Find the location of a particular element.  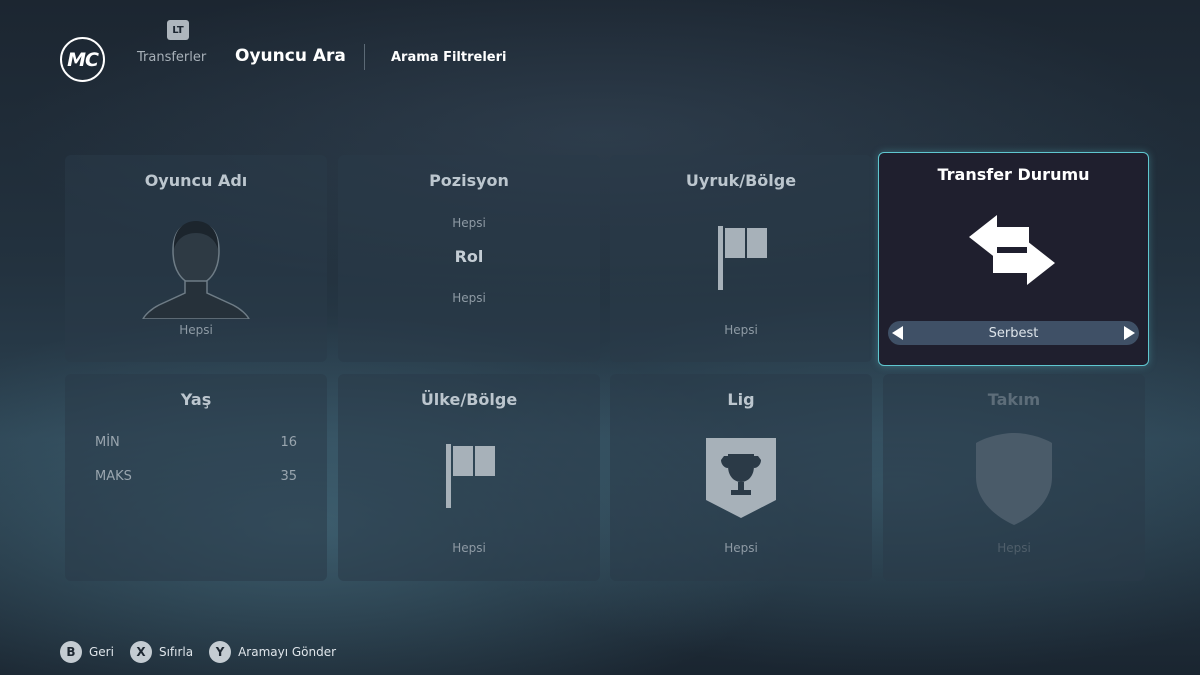

tile-title: Pozisyon is located at coordinates (469, 180).